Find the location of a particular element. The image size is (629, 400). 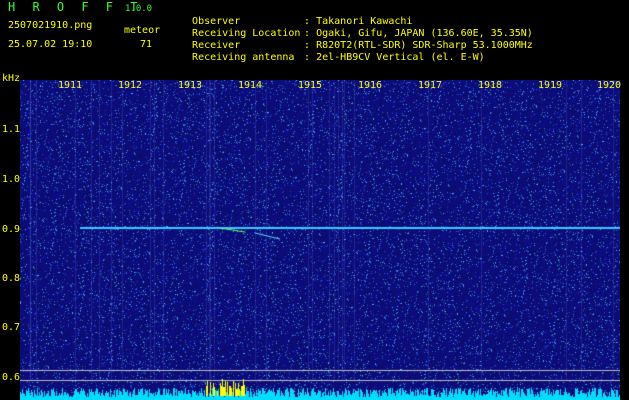

x-tick-label: 1917 is located at coordinates (430, 85).